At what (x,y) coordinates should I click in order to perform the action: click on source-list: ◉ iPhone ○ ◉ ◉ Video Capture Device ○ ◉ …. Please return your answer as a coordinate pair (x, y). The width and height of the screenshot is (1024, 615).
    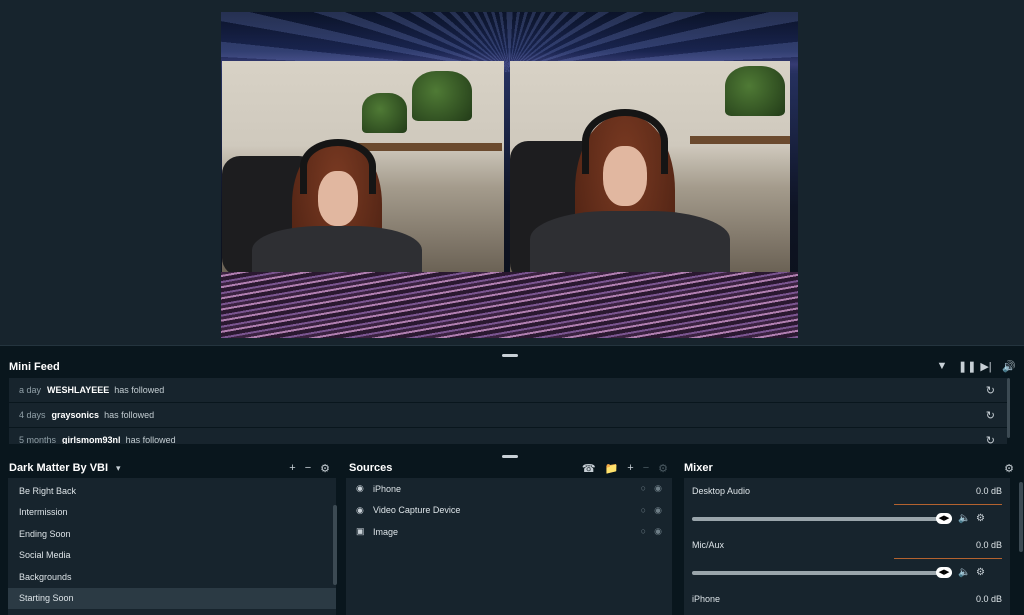
    Looking at the image, I should click on (509, 546).